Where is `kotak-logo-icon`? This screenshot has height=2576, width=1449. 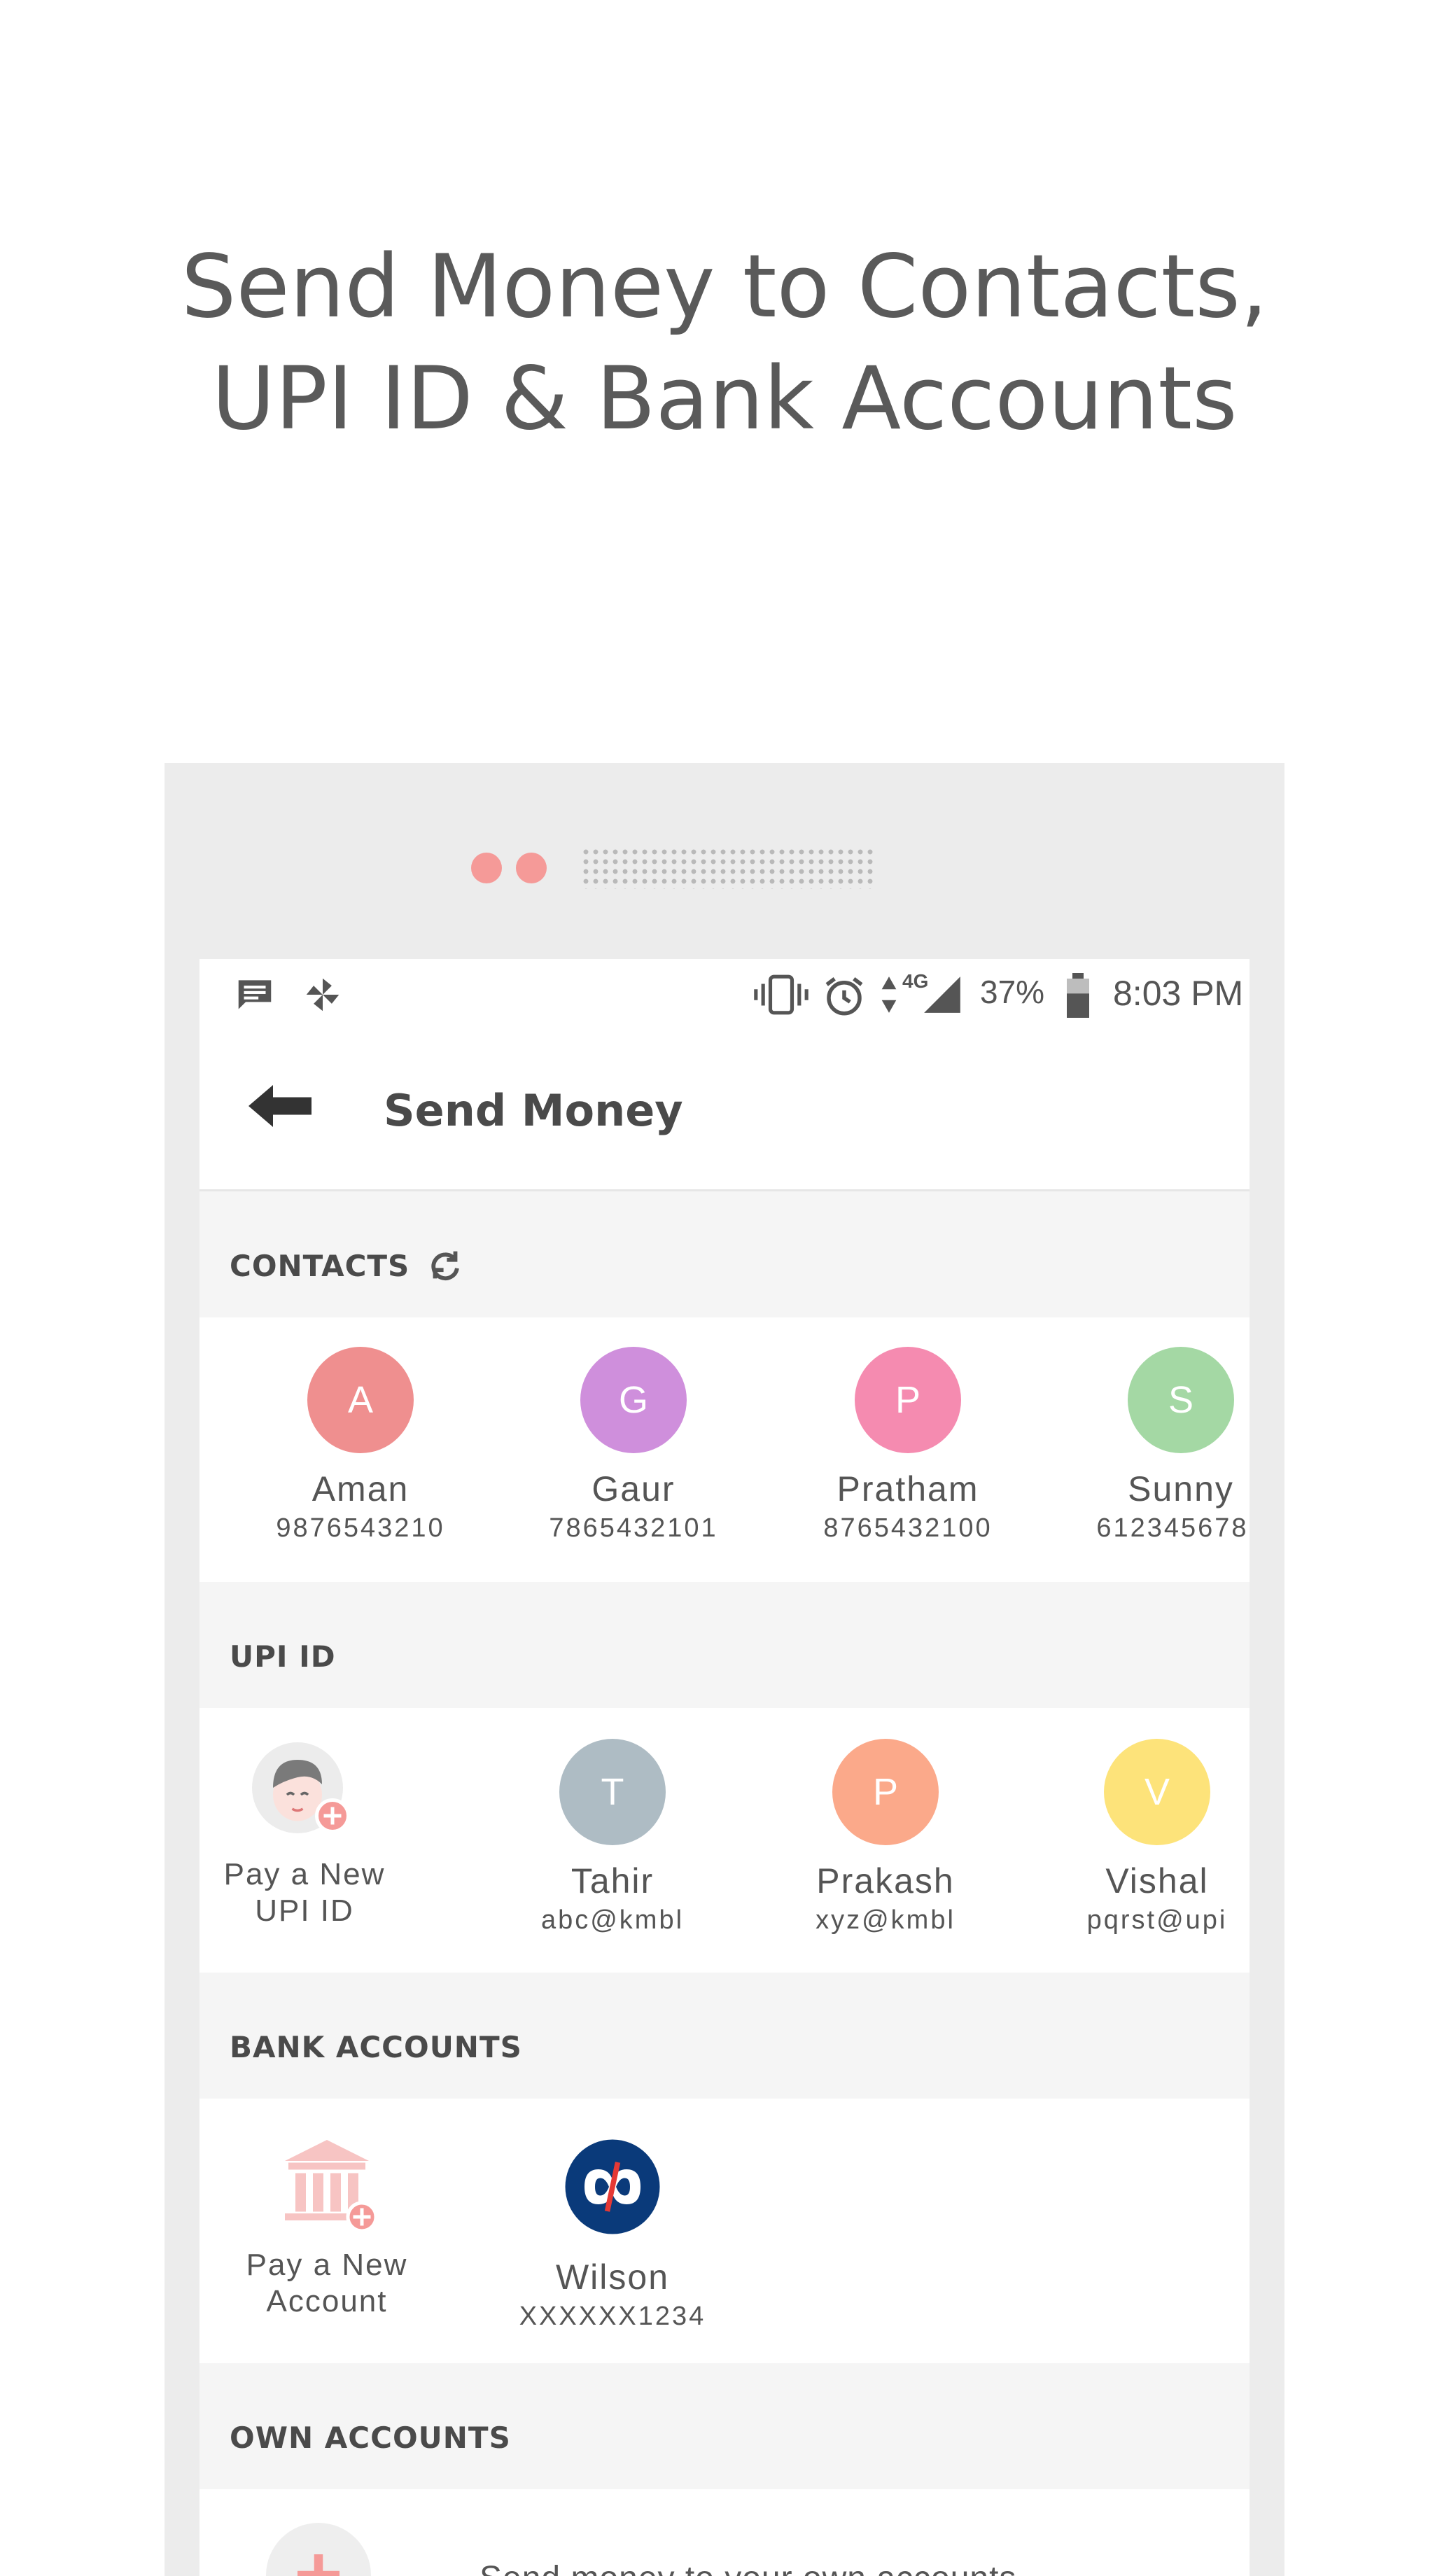 kotak-logo-icon is located at coordinates (612, 2186).